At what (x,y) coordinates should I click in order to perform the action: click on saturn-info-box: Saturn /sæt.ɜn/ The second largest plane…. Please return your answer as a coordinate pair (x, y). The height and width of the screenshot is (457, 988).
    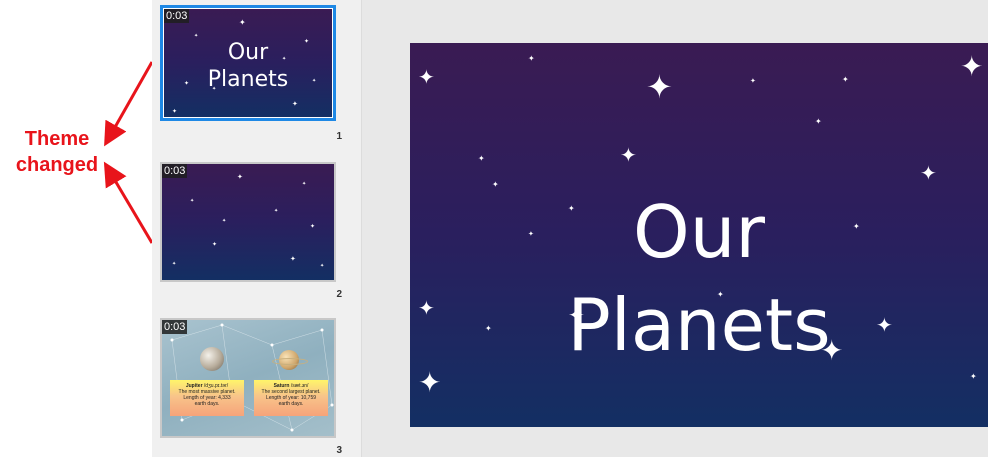
    Looking at the image, I should click on (291, 398).